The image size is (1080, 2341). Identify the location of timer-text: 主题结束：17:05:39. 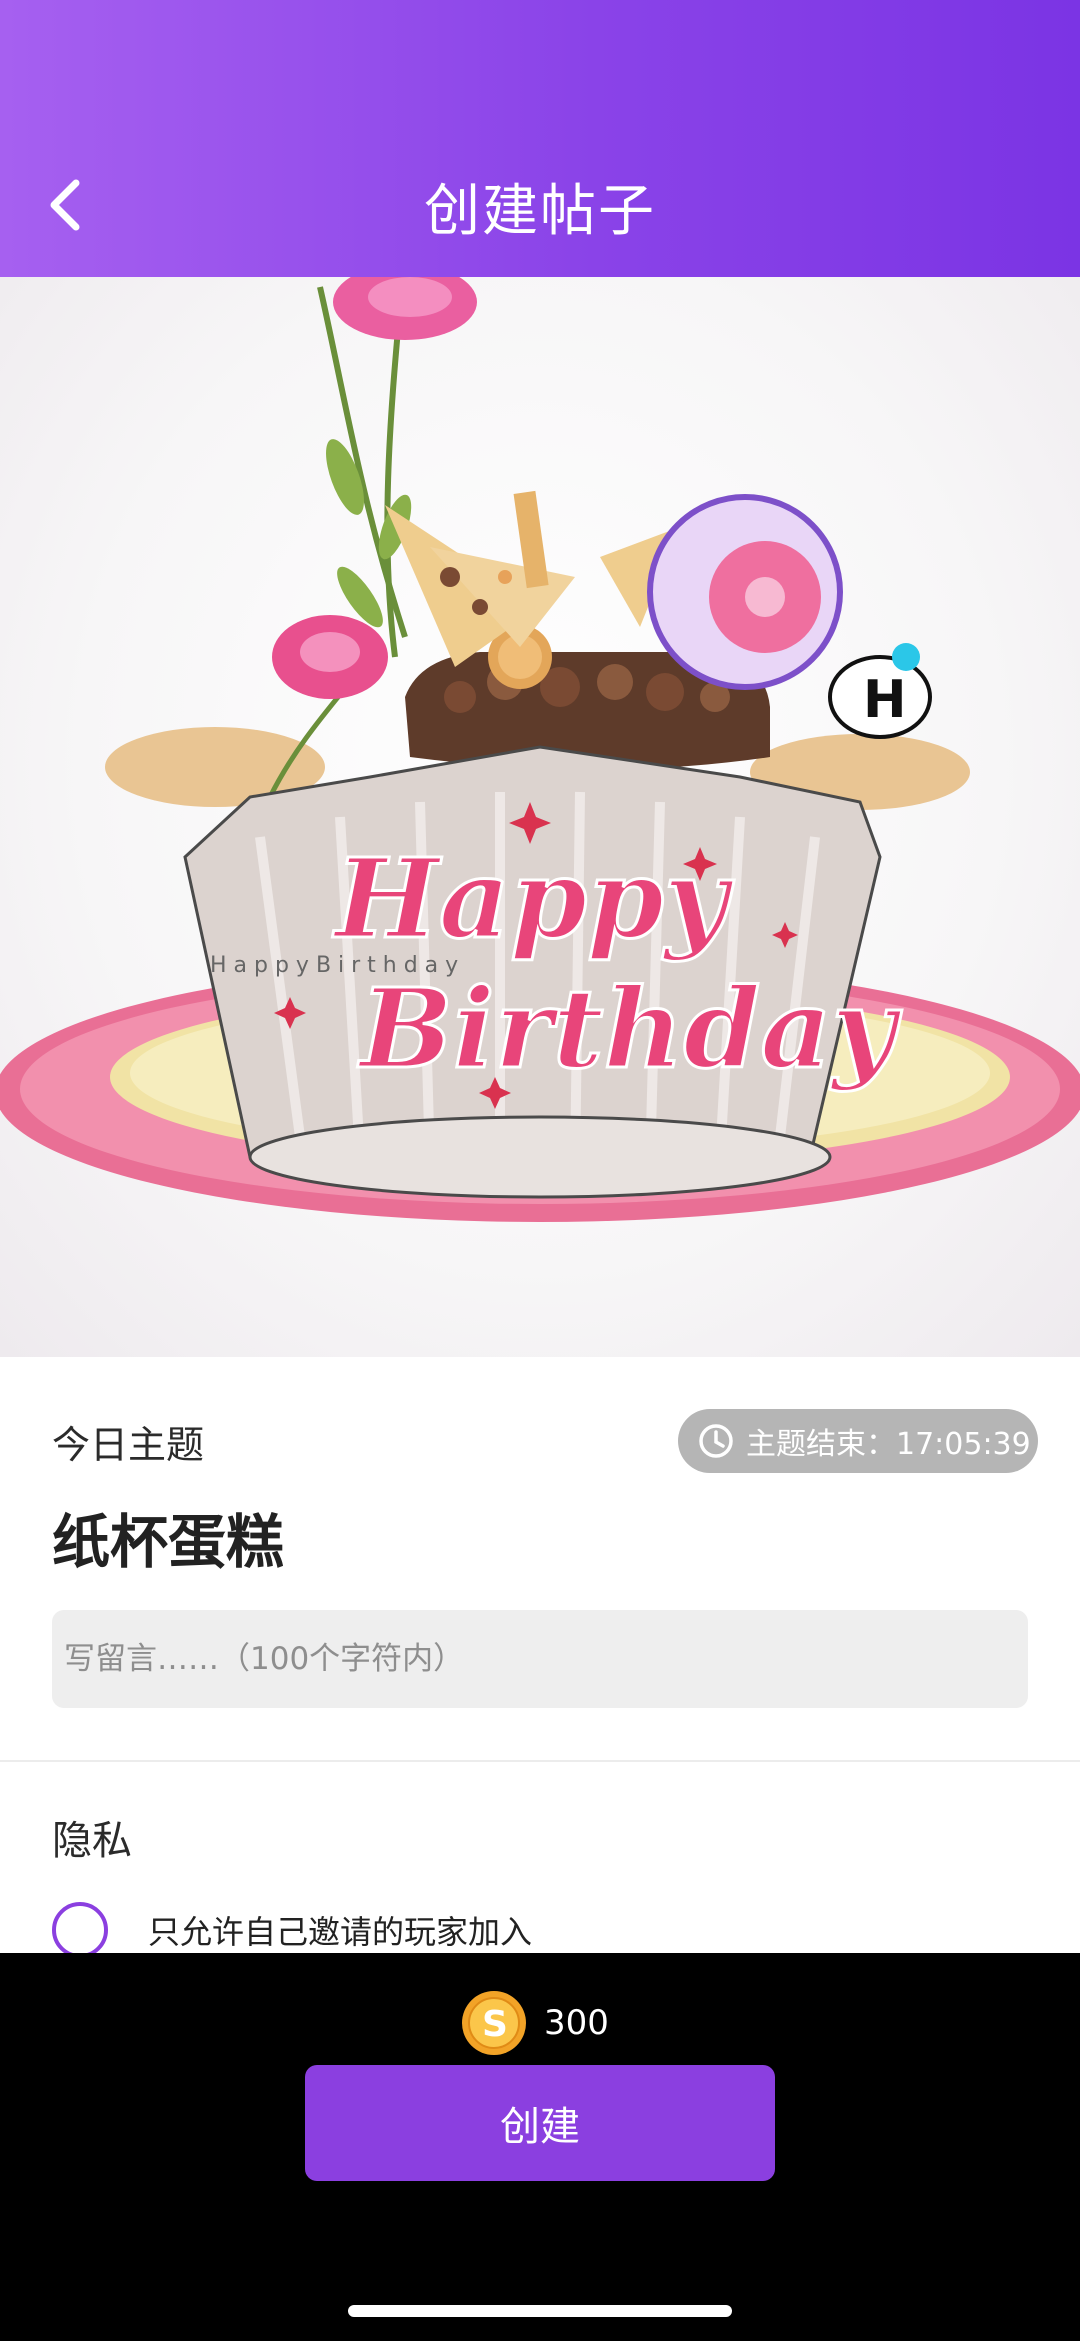
(888, 1444).